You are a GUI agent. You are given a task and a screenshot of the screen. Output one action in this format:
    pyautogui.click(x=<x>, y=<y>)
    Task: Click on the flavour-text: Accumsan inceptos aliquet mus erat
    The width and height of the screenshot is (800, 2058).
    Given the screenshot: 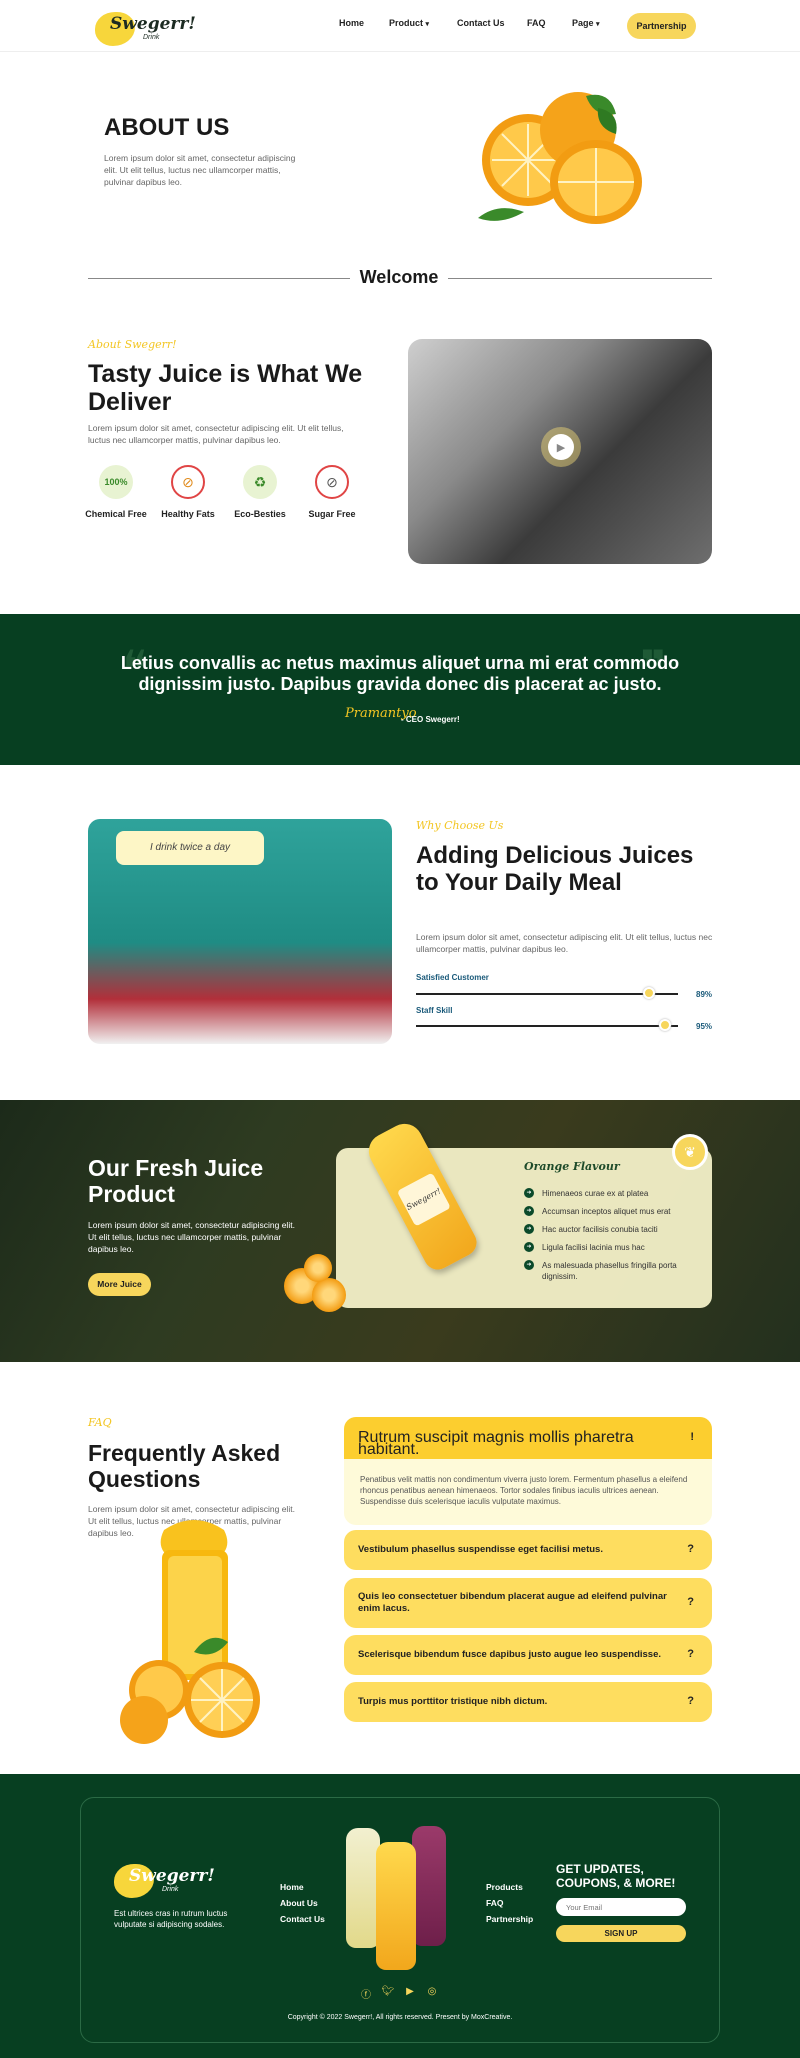 What is the action you would take?
    pyautogui.click(x=606, y=1211)
    